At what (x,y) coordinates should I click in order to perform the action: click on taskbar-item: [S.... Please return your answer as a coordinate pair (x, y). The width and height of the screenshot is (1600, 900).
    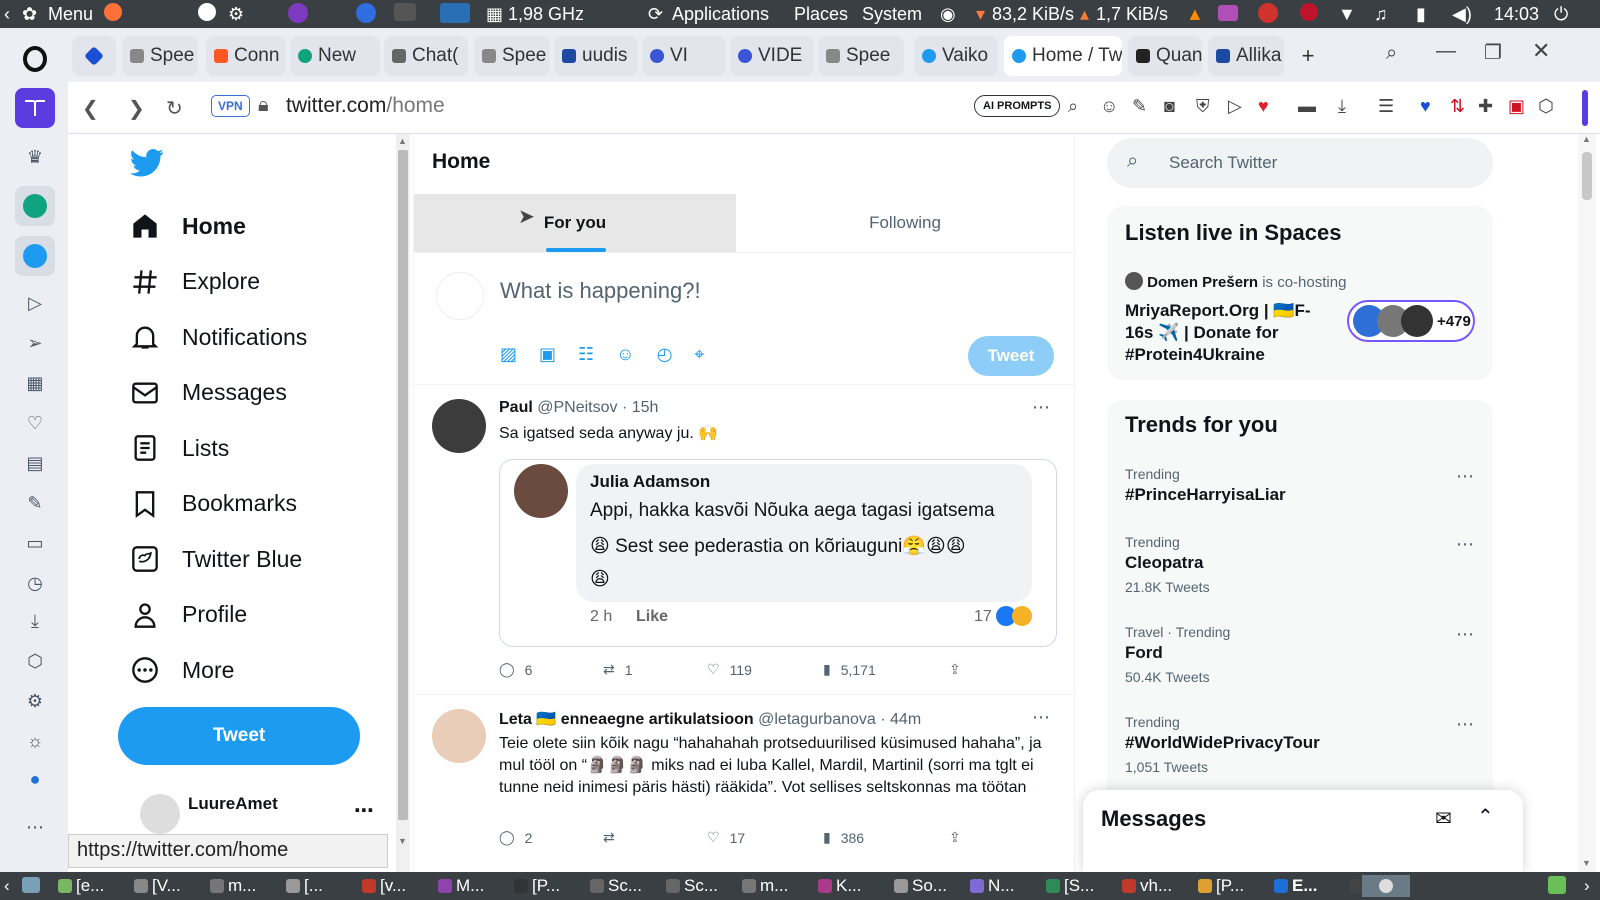
    Looking at the image, I should click on (1082, 886).